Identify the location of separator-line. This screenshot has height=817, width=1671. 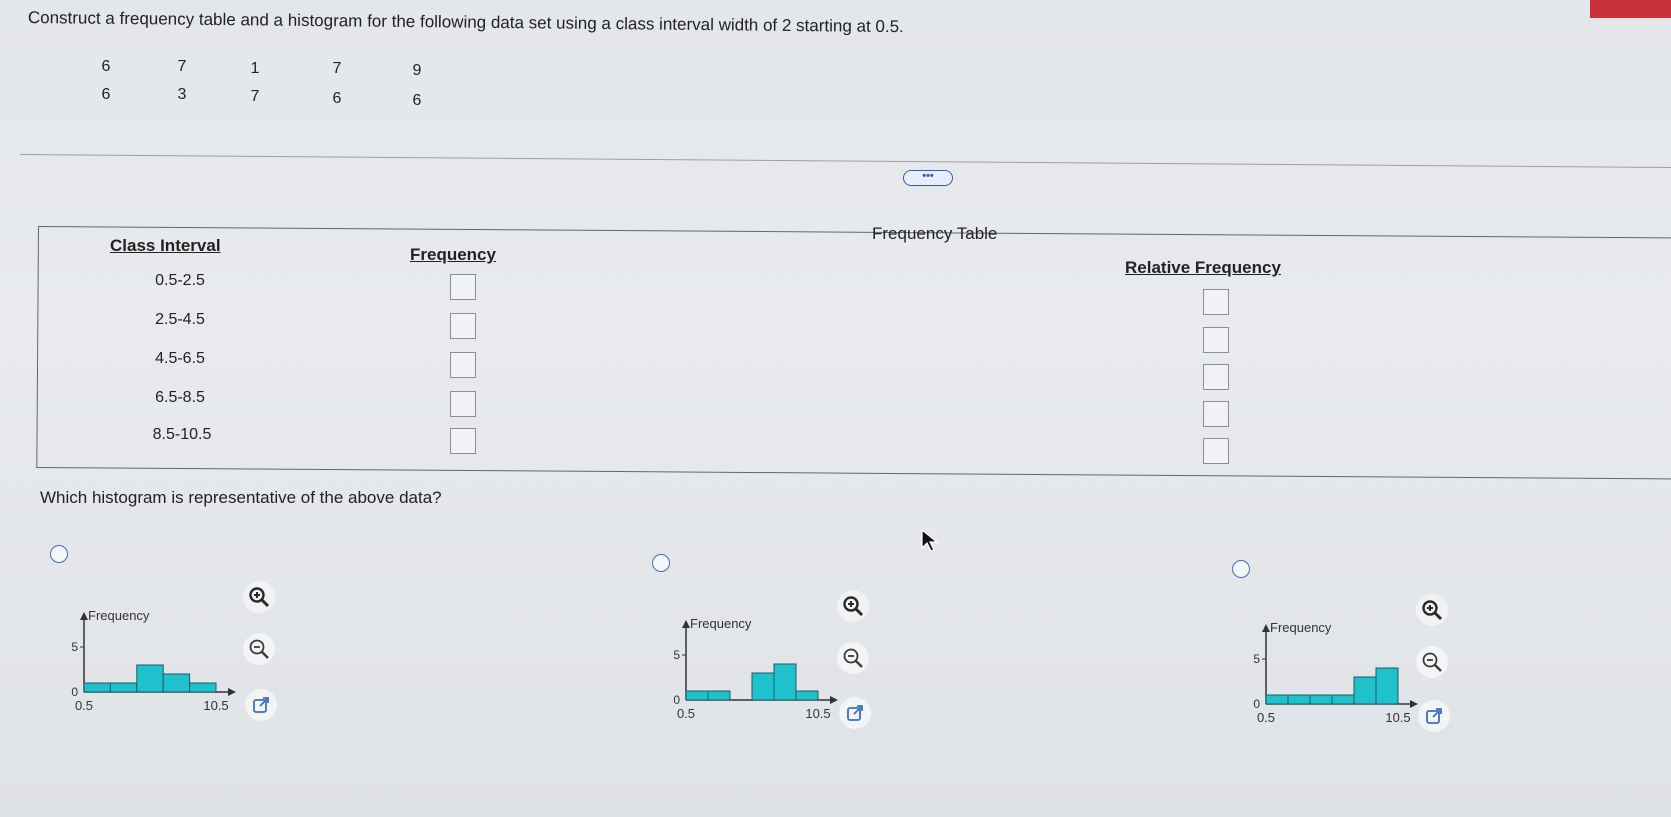
(845, 161).